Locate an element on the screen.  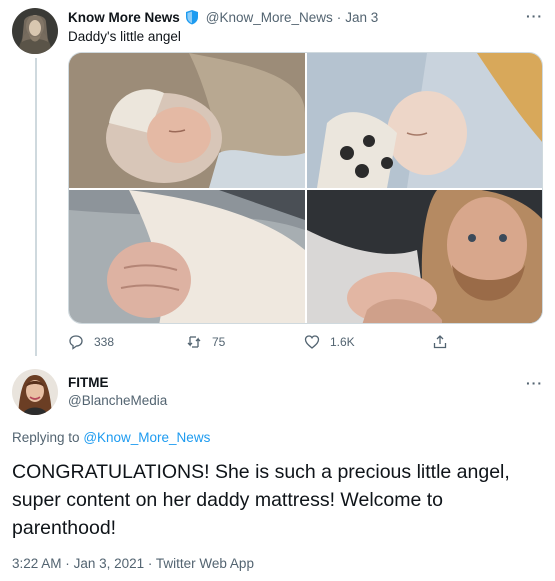
replying-to-line: Replying to @Know_More_News is located at coordinates (111, 437).